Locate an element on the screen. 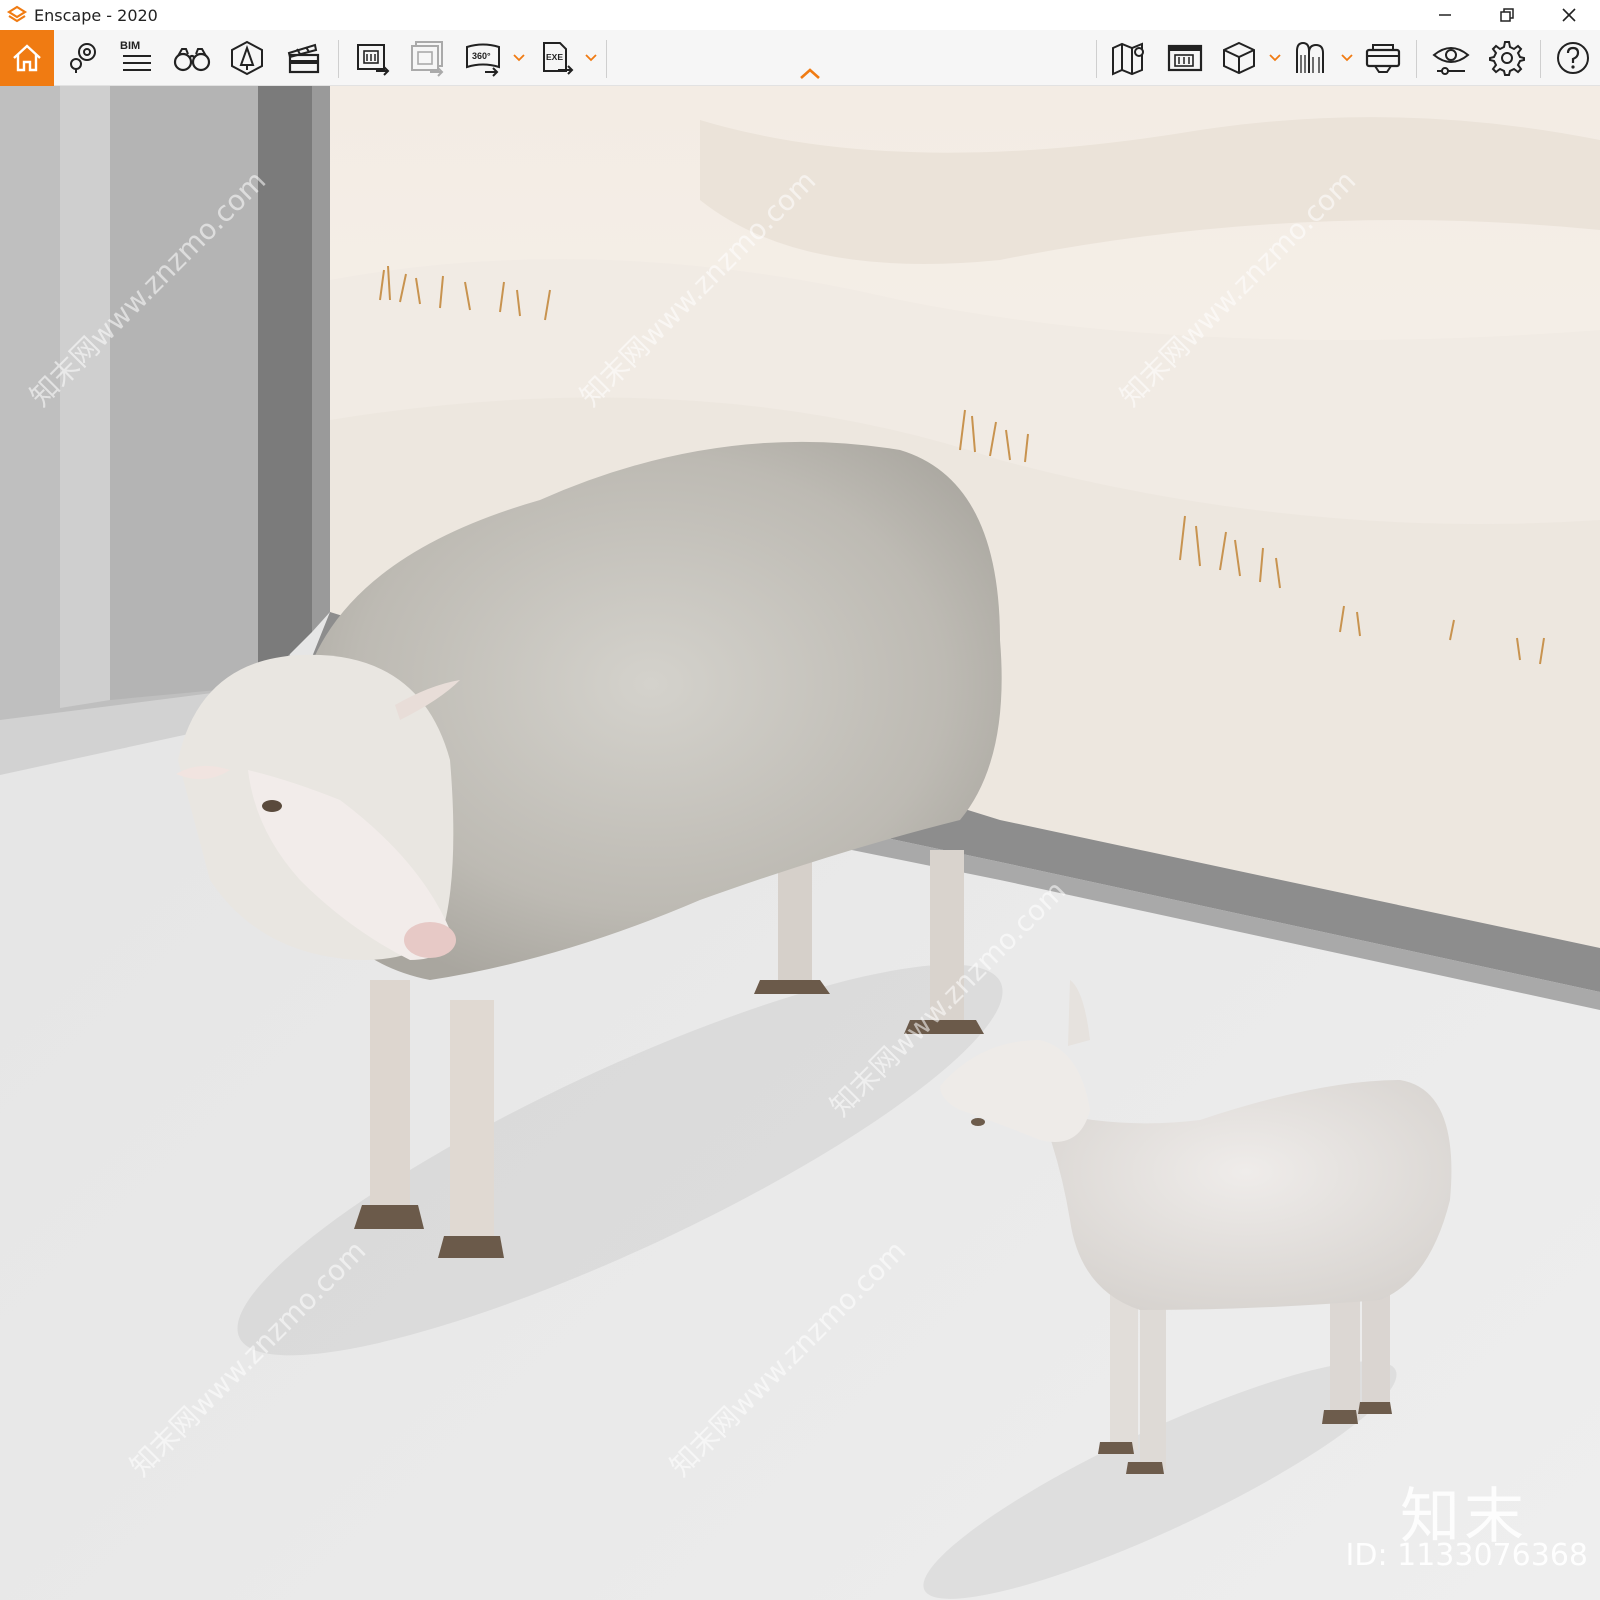 This screenshot has width=1600, height=1600. material-dropdown is located at coordinates (1347, 58).